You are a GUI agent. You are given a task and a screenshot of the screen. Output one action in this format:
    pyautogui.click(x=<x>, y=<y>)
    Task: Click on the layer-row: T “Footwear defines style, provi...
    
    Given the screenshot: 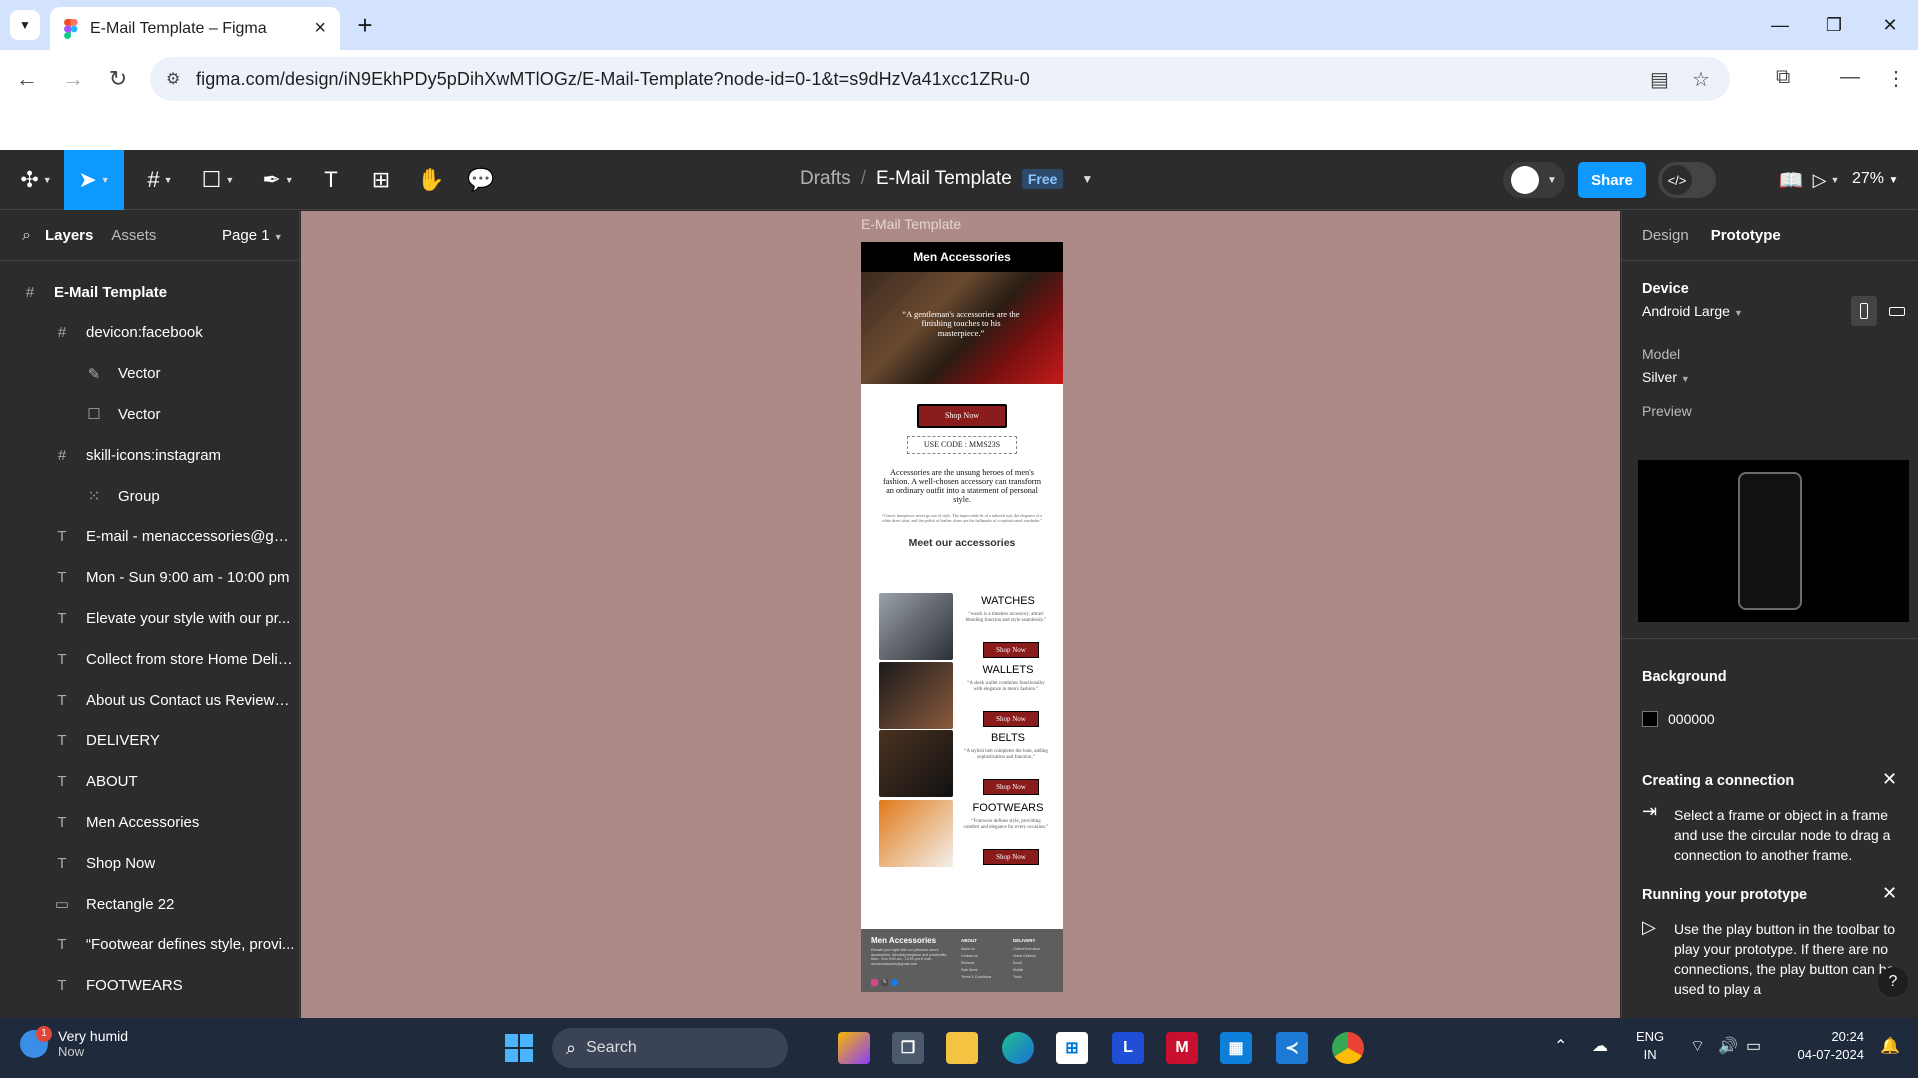 What is the action you would take?
    pyautogui.click(x=149, y=945)
    